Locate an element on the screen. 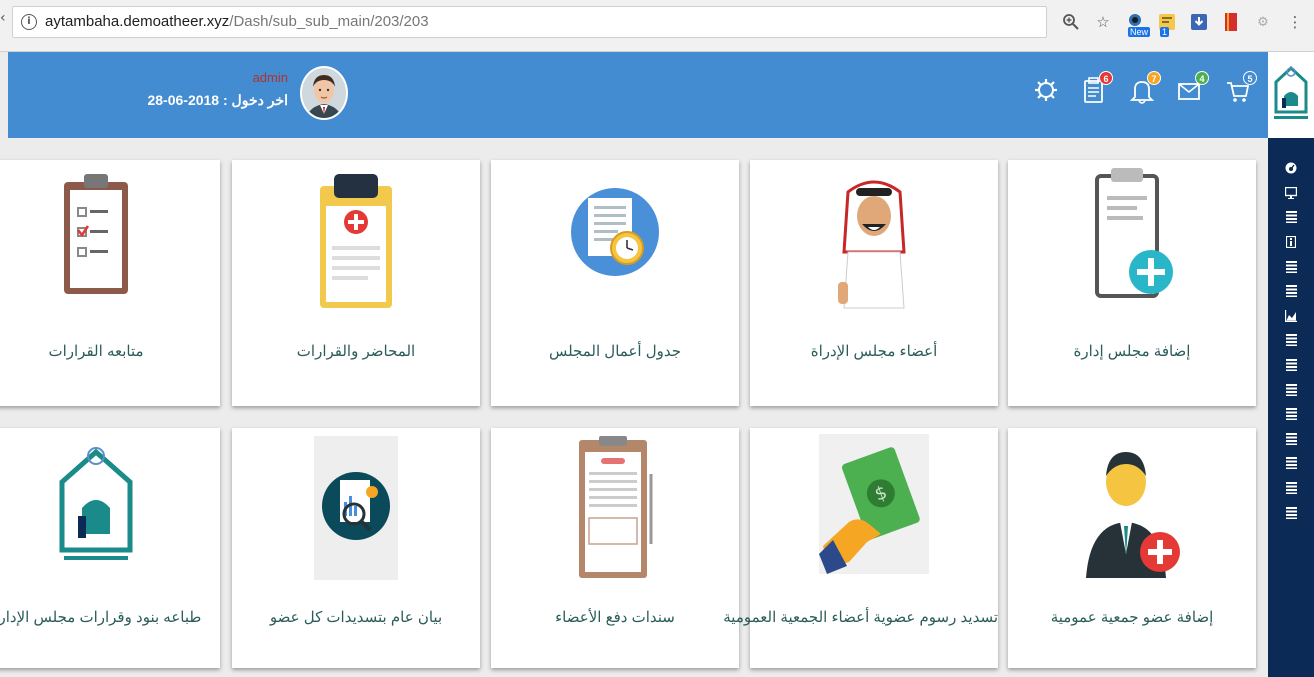 This screenshot has width=1314, height=677. download-extension-icon is located at coordinates (1199, 22).